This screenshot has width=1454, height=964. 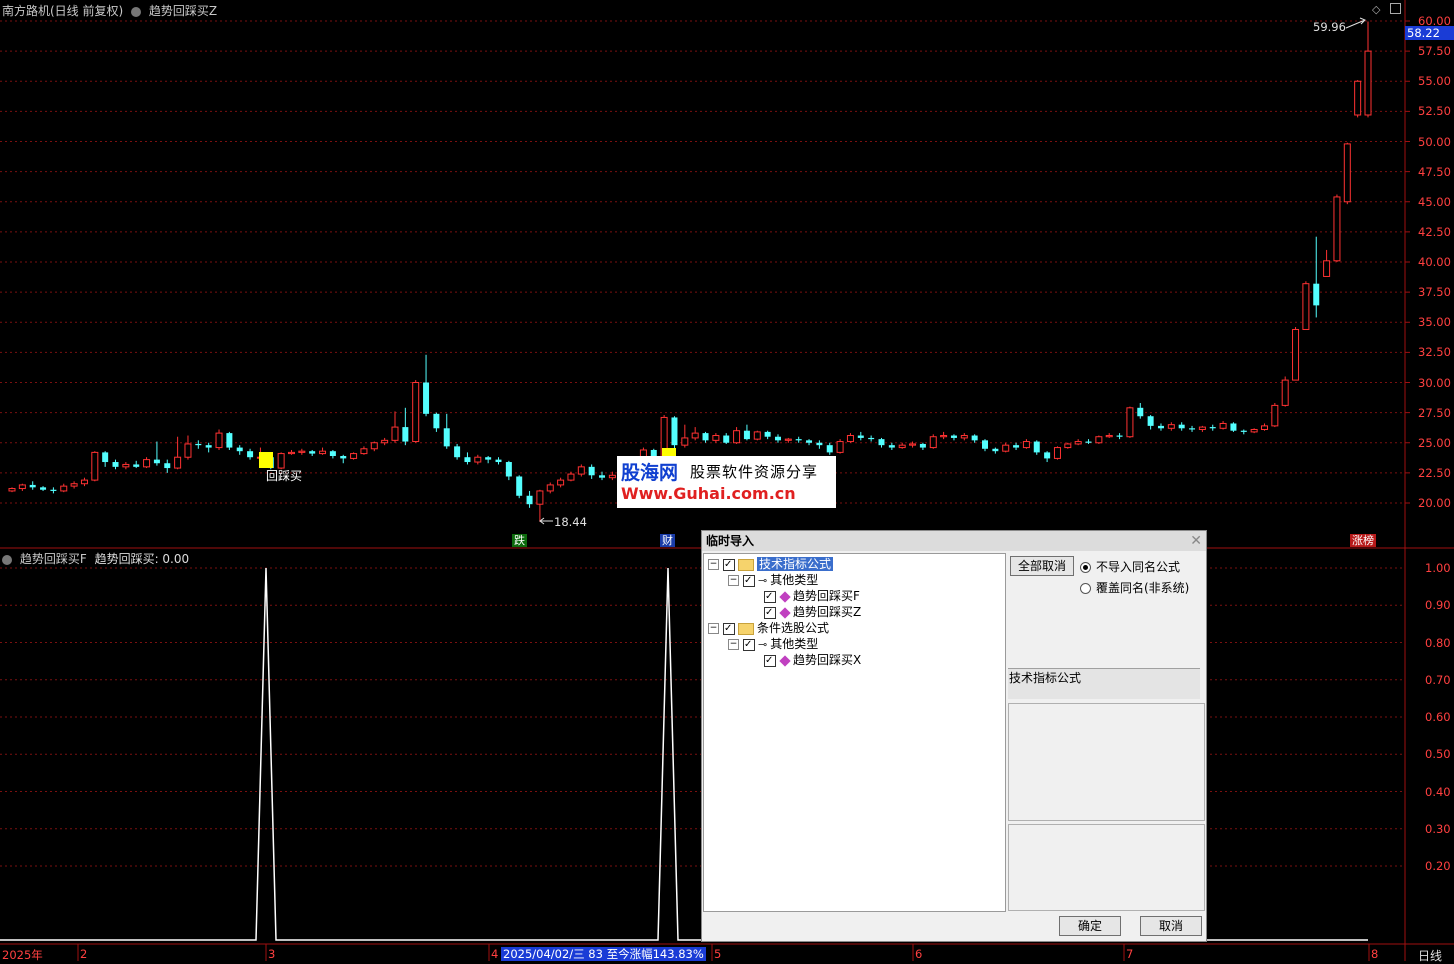 I want to click on price-tick-label: 32.50, so click(x=1434, y=352).